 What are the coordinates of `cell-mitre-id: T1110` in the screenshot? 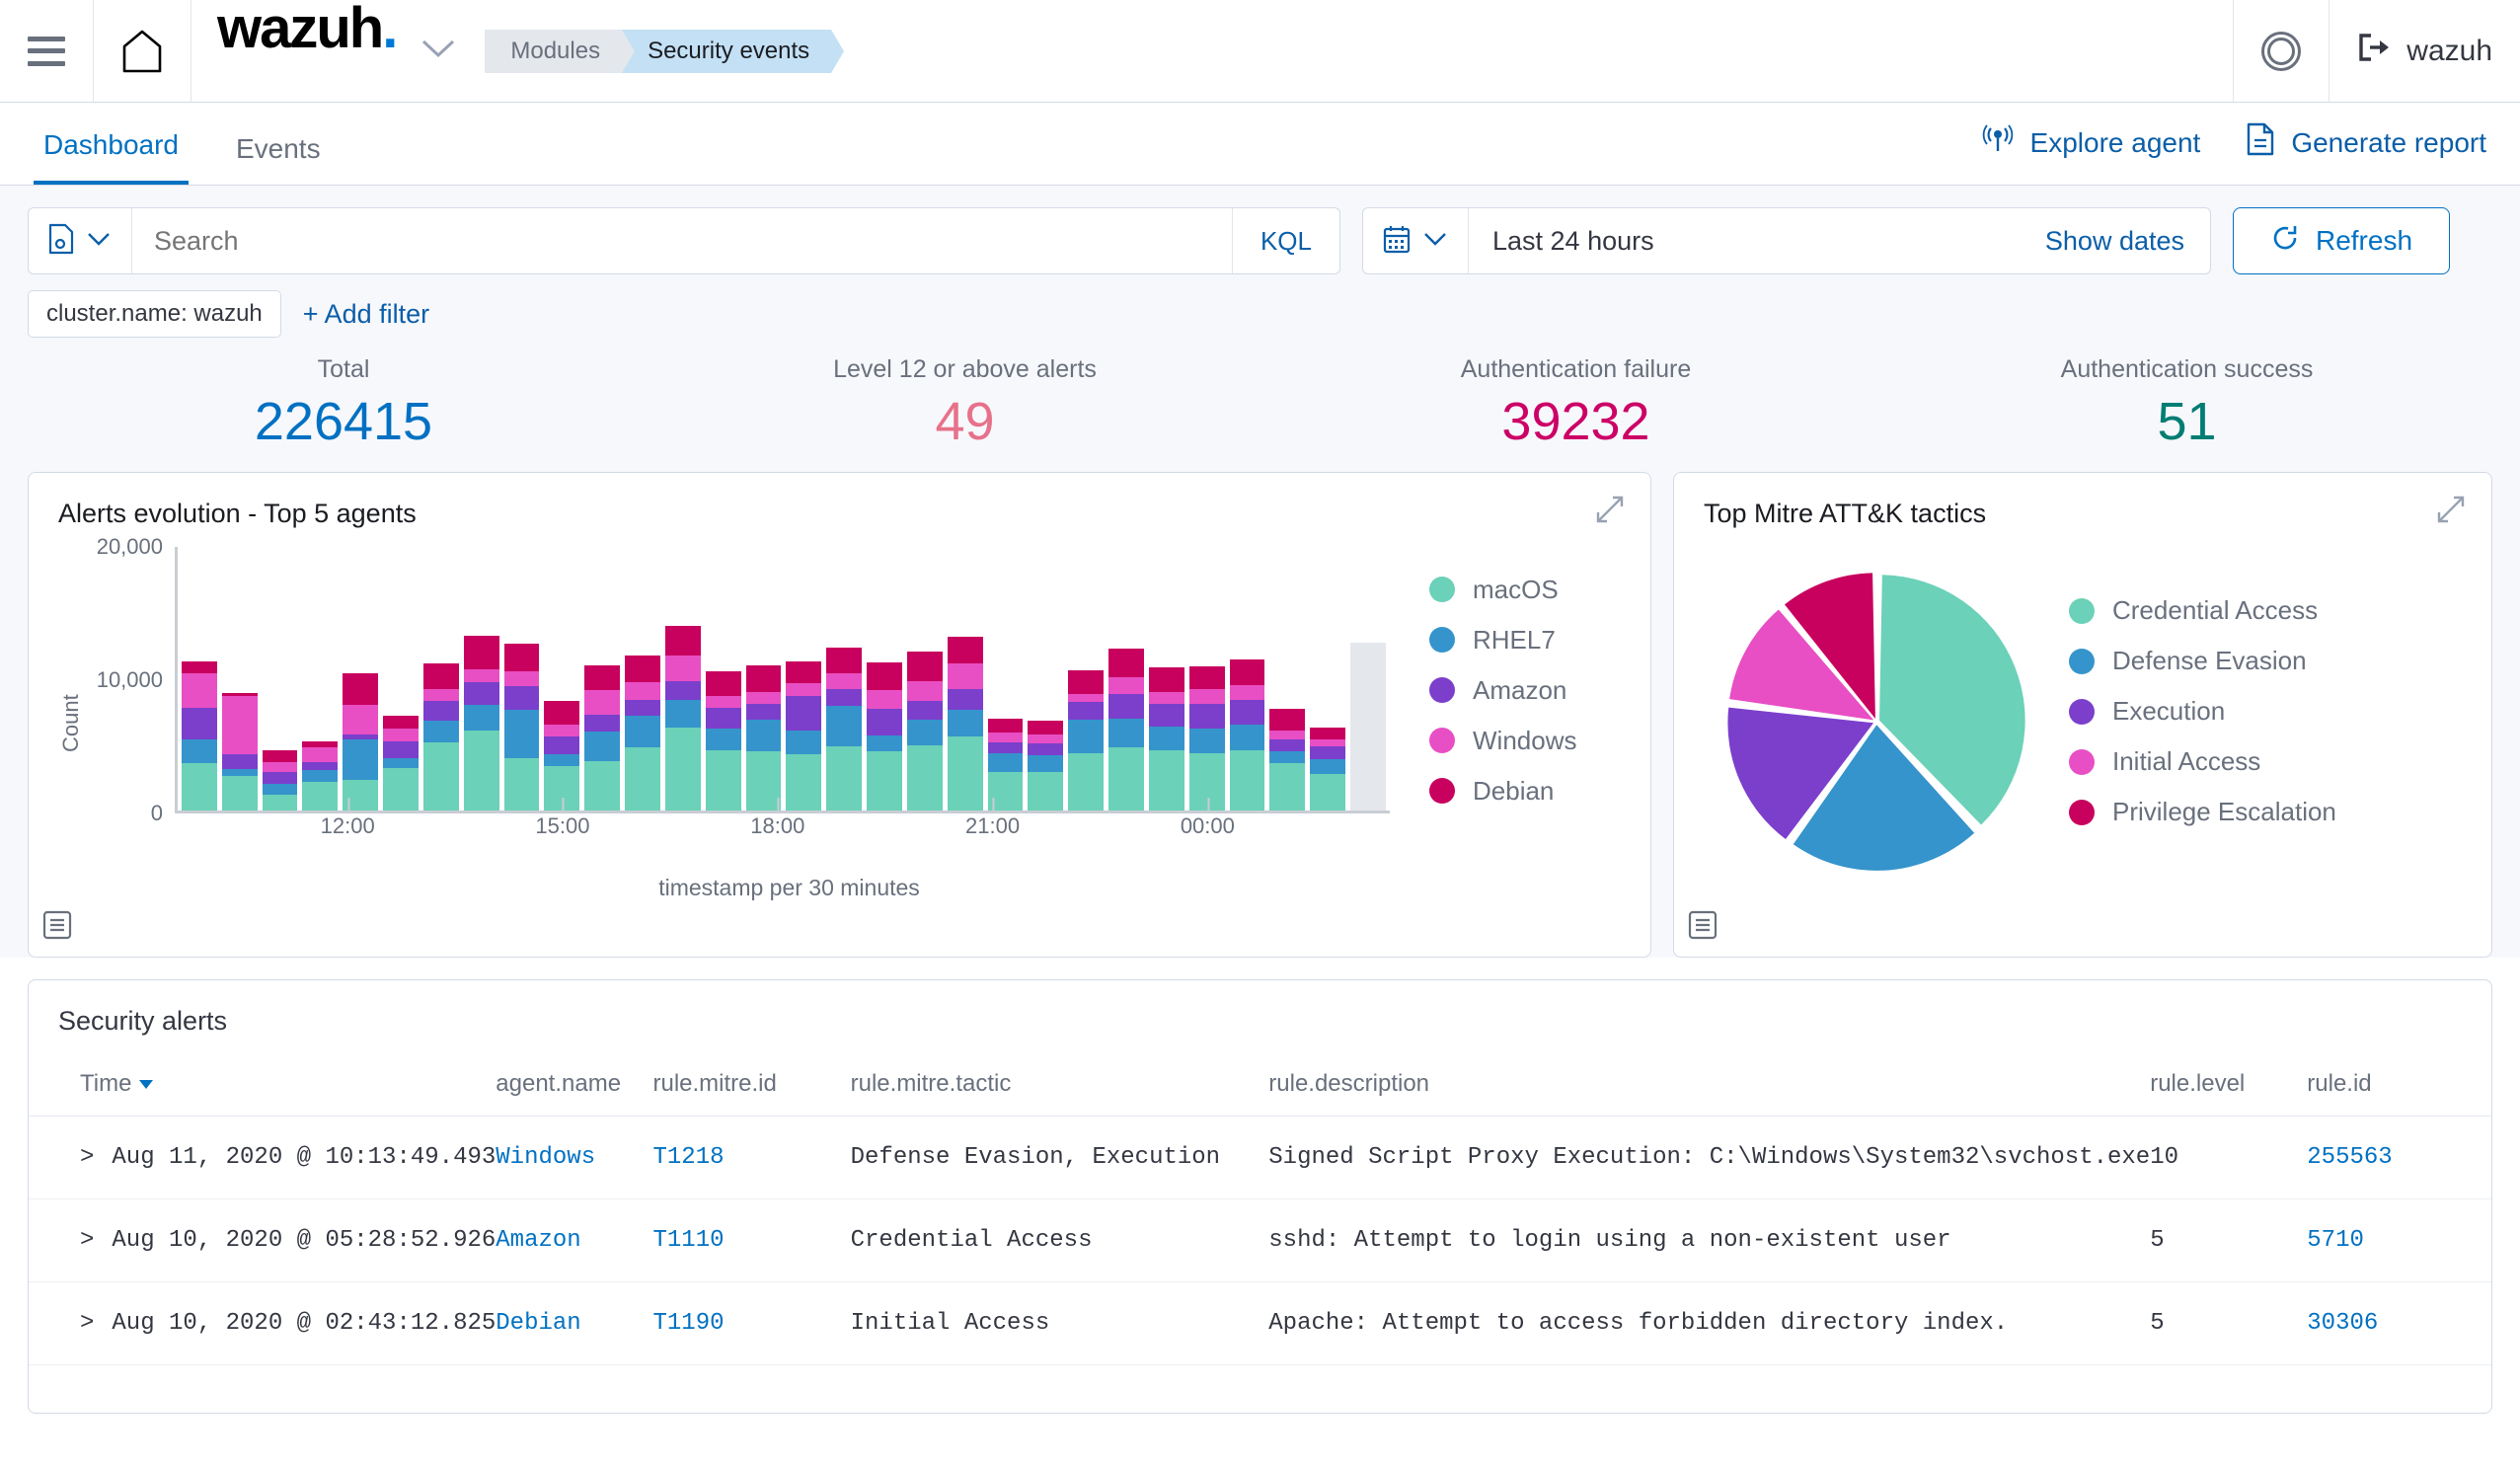 It's located at (751, 1240).